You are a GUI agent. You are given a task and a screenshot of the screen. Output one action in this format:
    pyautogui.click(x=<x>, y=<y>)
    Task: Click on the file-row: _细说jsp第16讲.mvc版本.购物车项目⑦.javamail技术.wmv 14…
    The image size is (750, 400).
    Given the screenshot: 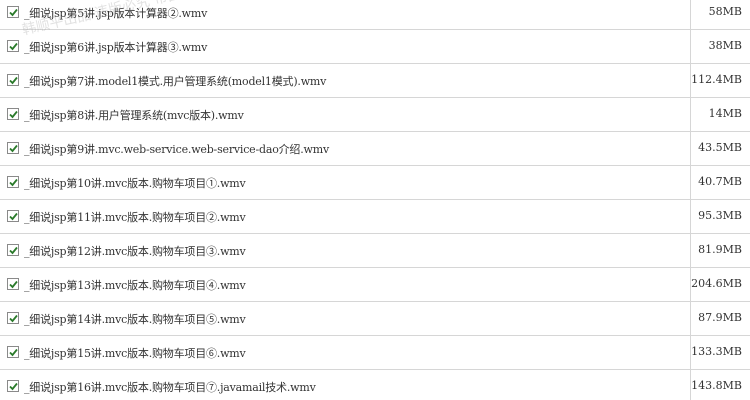 What is the action you would take?
    pyautogui.click(x=375, y=385)
    